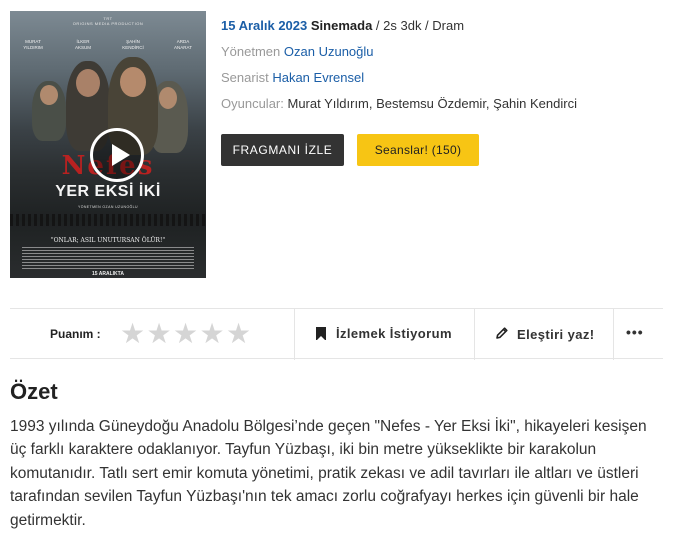 The width and height of the screenshot is (677, 540). Describe the element at coordinates (394, 333) in the screenshot. I see `watchlist-label: İzlemek İstiyorum` at that location.